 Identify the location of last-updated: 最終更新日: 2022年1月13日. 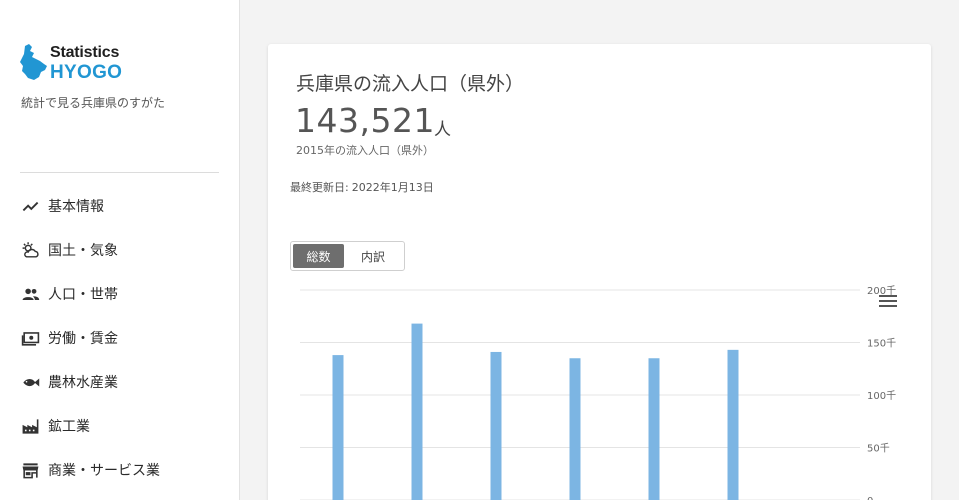
(362, 187).